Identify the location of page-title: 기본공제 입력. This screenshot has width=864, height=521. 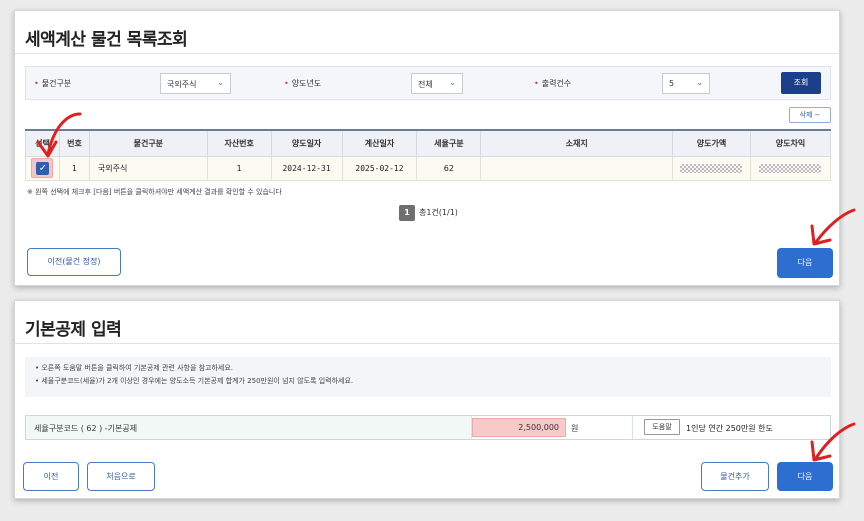
(73, 330).